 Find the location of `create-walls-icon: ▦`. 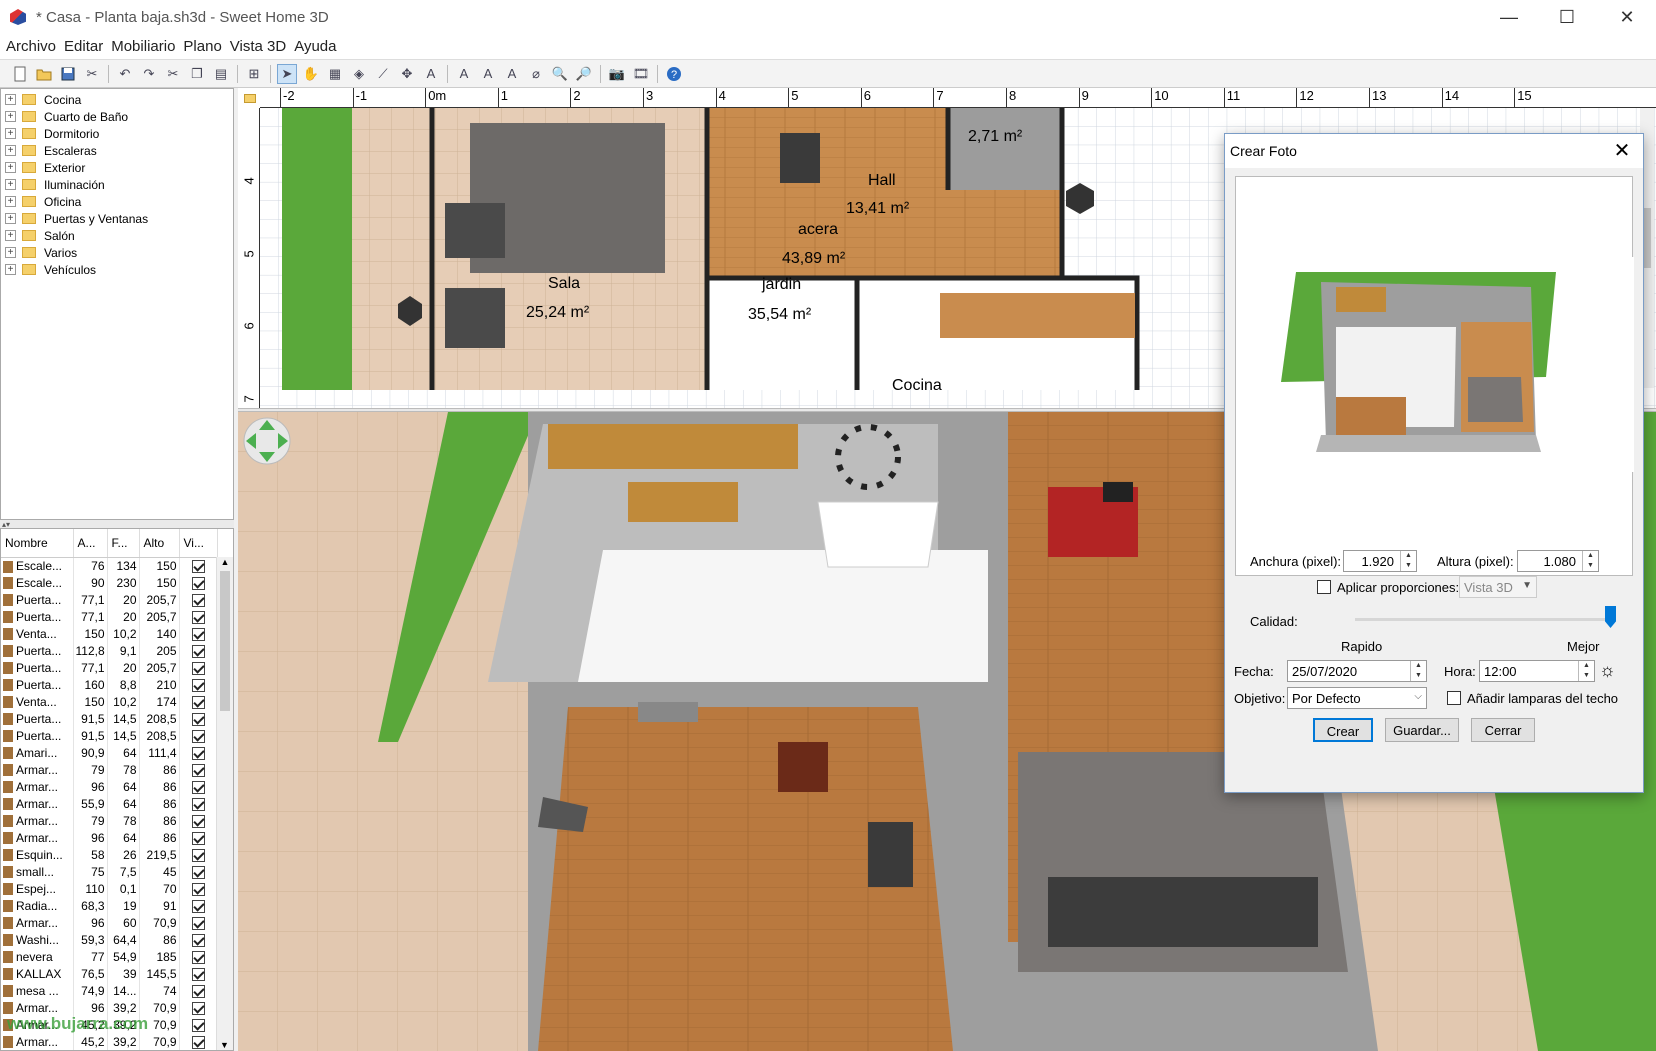

create-walls-icon: ▦ is located at coordinates (335, 74).